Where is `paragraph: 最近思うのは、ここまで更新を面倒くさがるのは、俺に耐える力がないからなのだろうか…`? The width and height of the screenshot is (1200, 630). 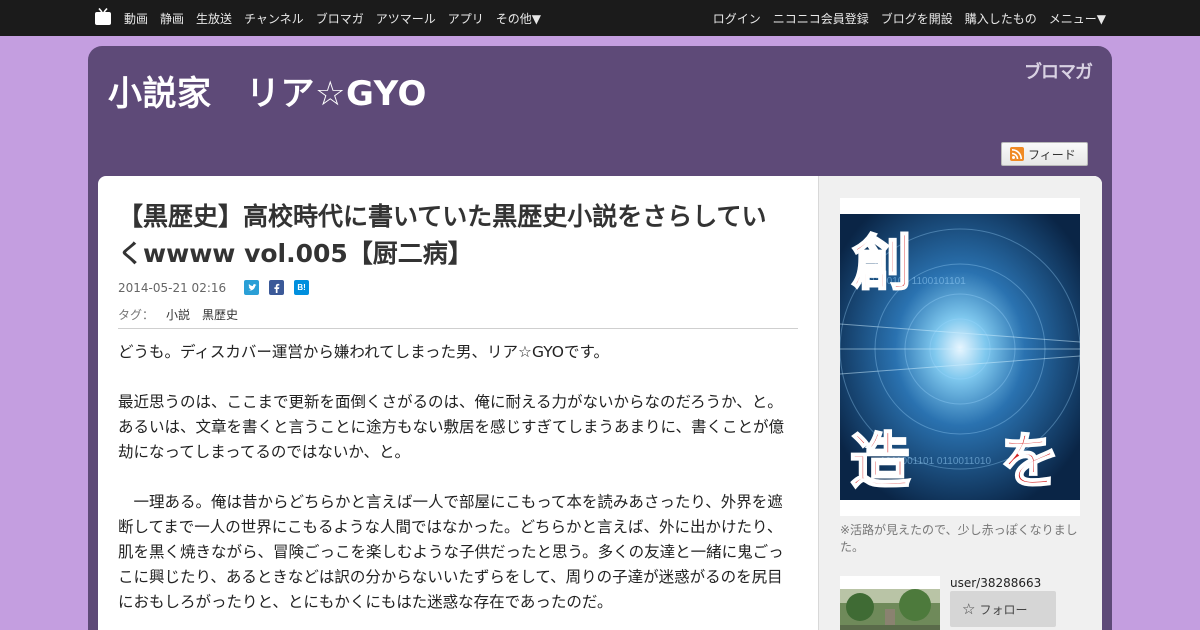
paragraph: 最近思うのは、ここまで更新を面倒くさがるのは、俺に耐える力がないからなのだろうか… is located at coordinates (451, 427).